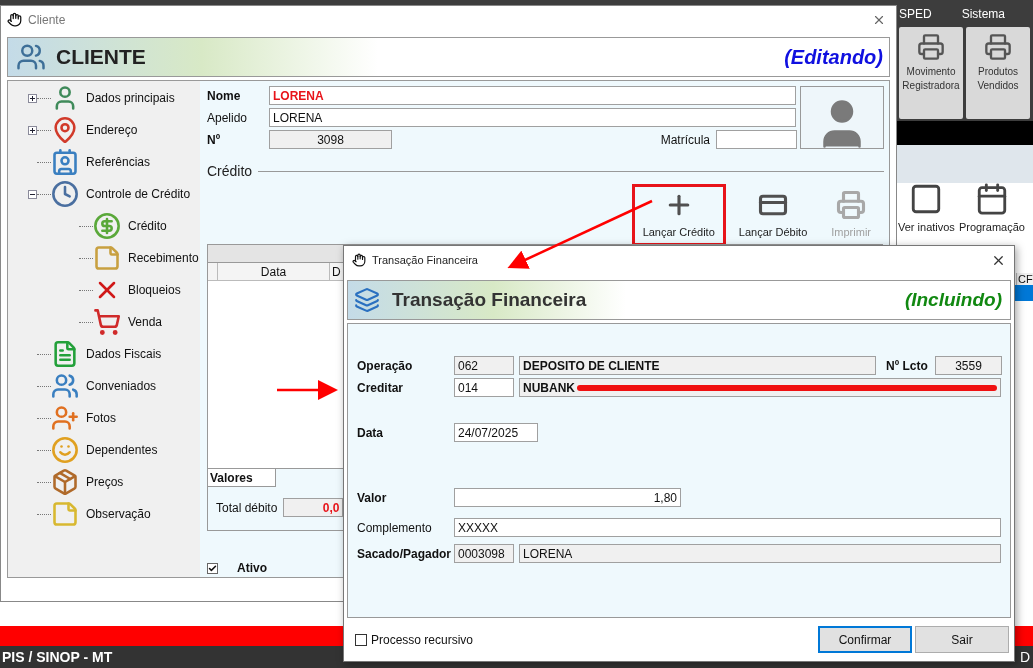 This screenshot has width=1033, height=668. Describe the element at coordinates (367, 300) in the screenshot. I see `stacked-blocks-icon` at that location.